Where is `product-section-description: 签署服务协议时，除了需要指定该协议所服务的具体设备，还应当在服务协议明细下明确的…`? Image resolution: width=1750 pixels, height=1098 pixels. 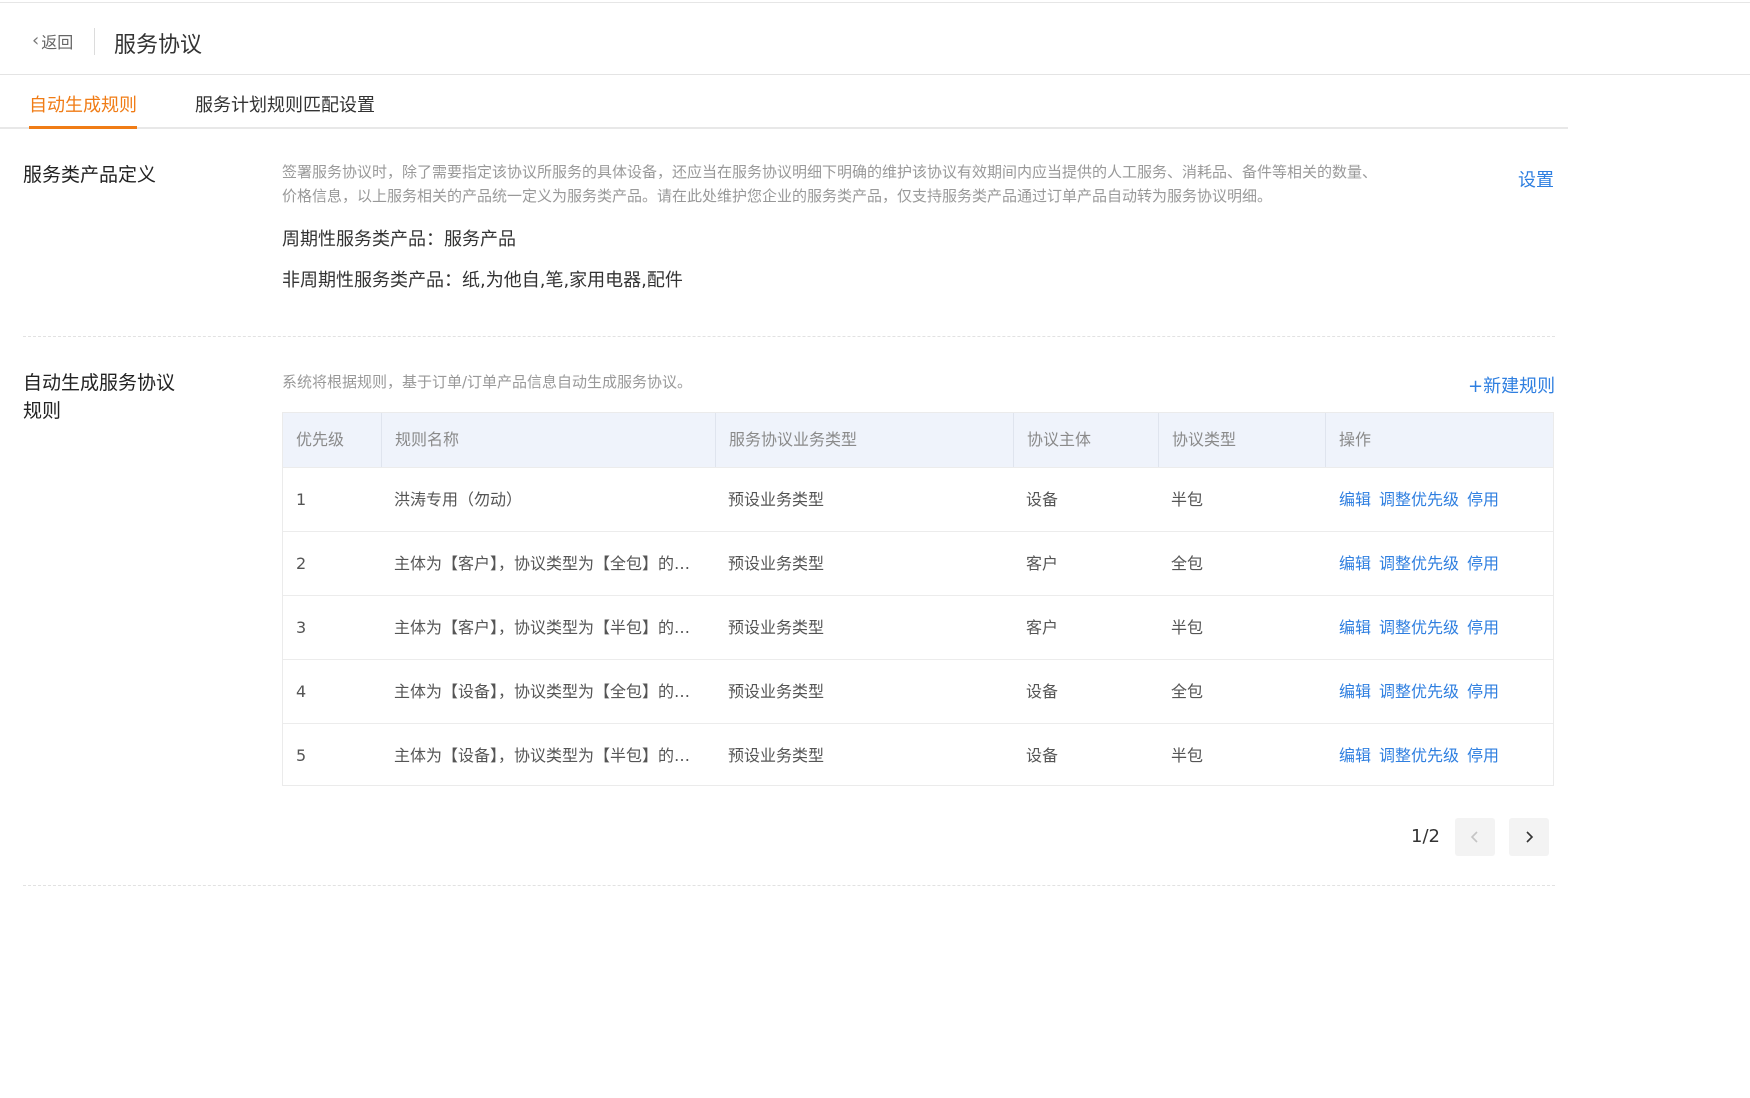 product-section-description: 签署服务协议时，除了需要指定该协议所服务的具体设备，还应当在服务协议明细下明确的… is located at coordinates (882, 184).